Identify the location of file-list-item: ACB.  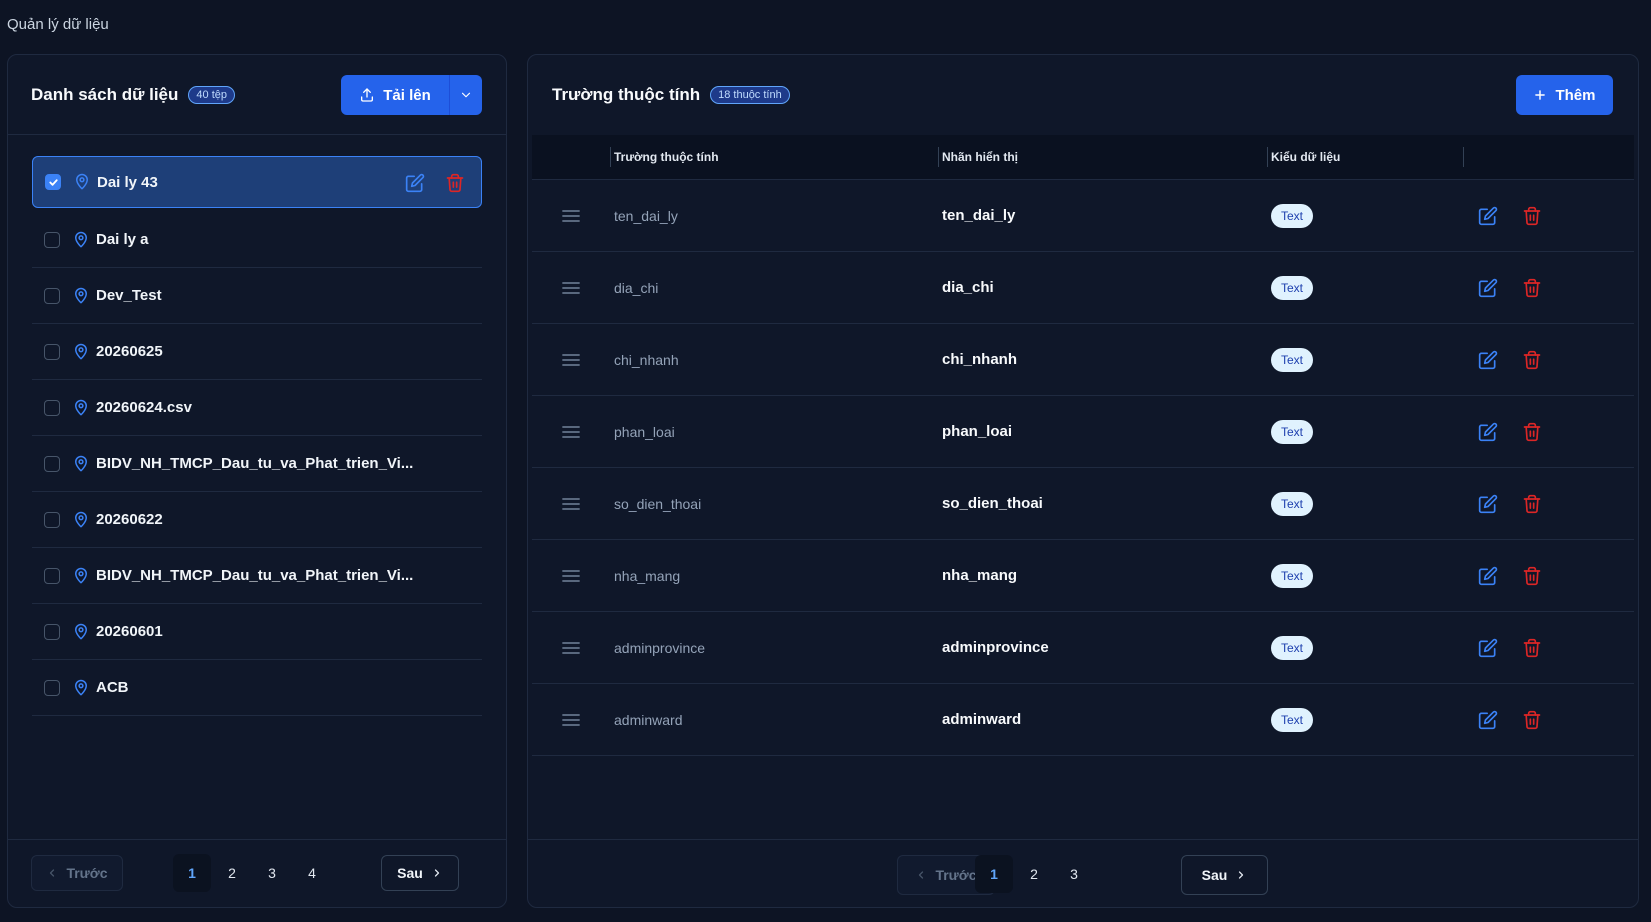
(257, 688).